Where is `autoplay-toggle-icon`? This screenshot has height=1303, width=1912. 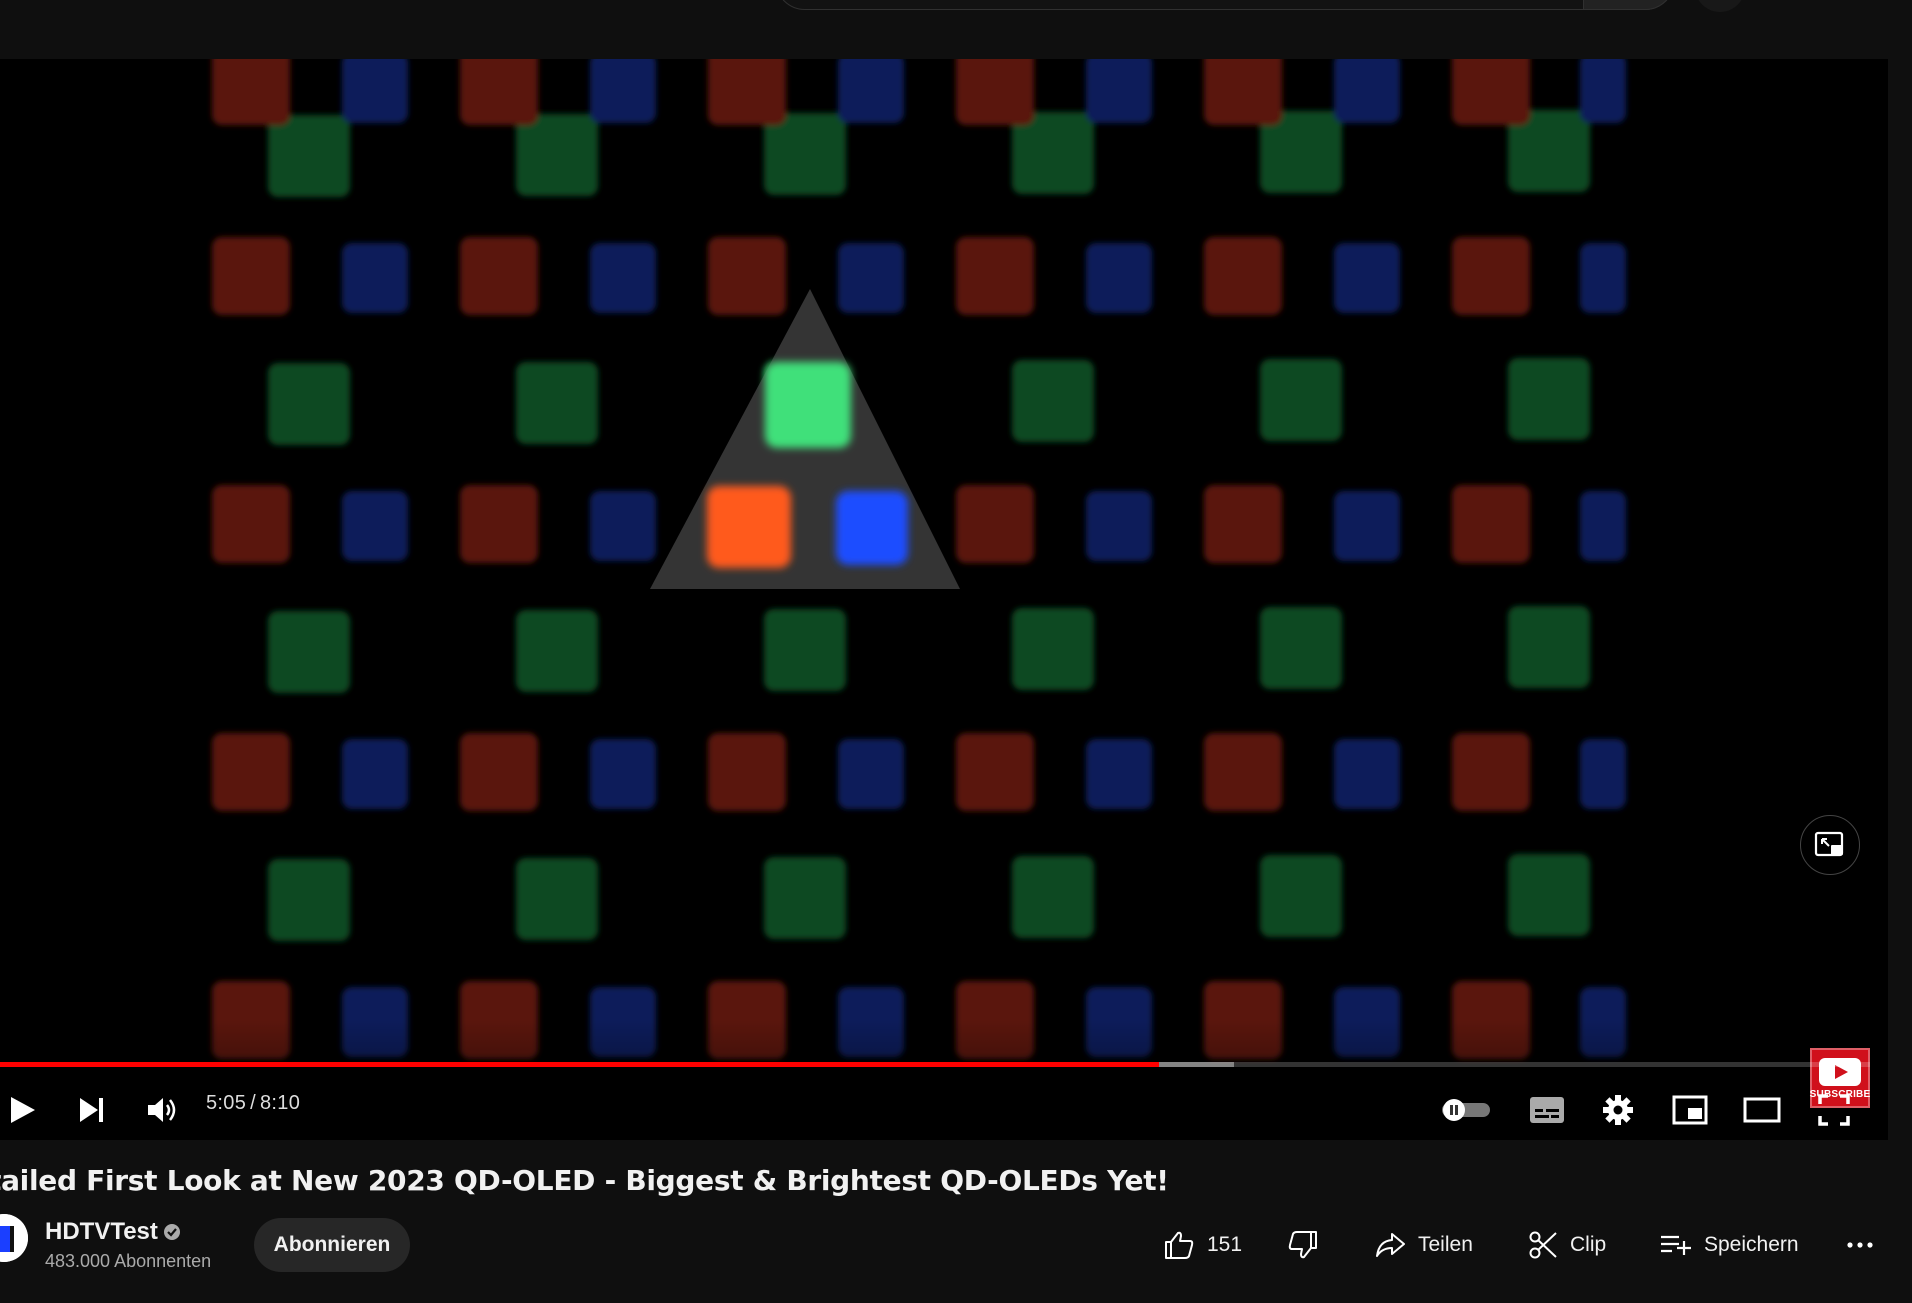 autoplay-toggle-icon is located at coordinates (1466, 1110).